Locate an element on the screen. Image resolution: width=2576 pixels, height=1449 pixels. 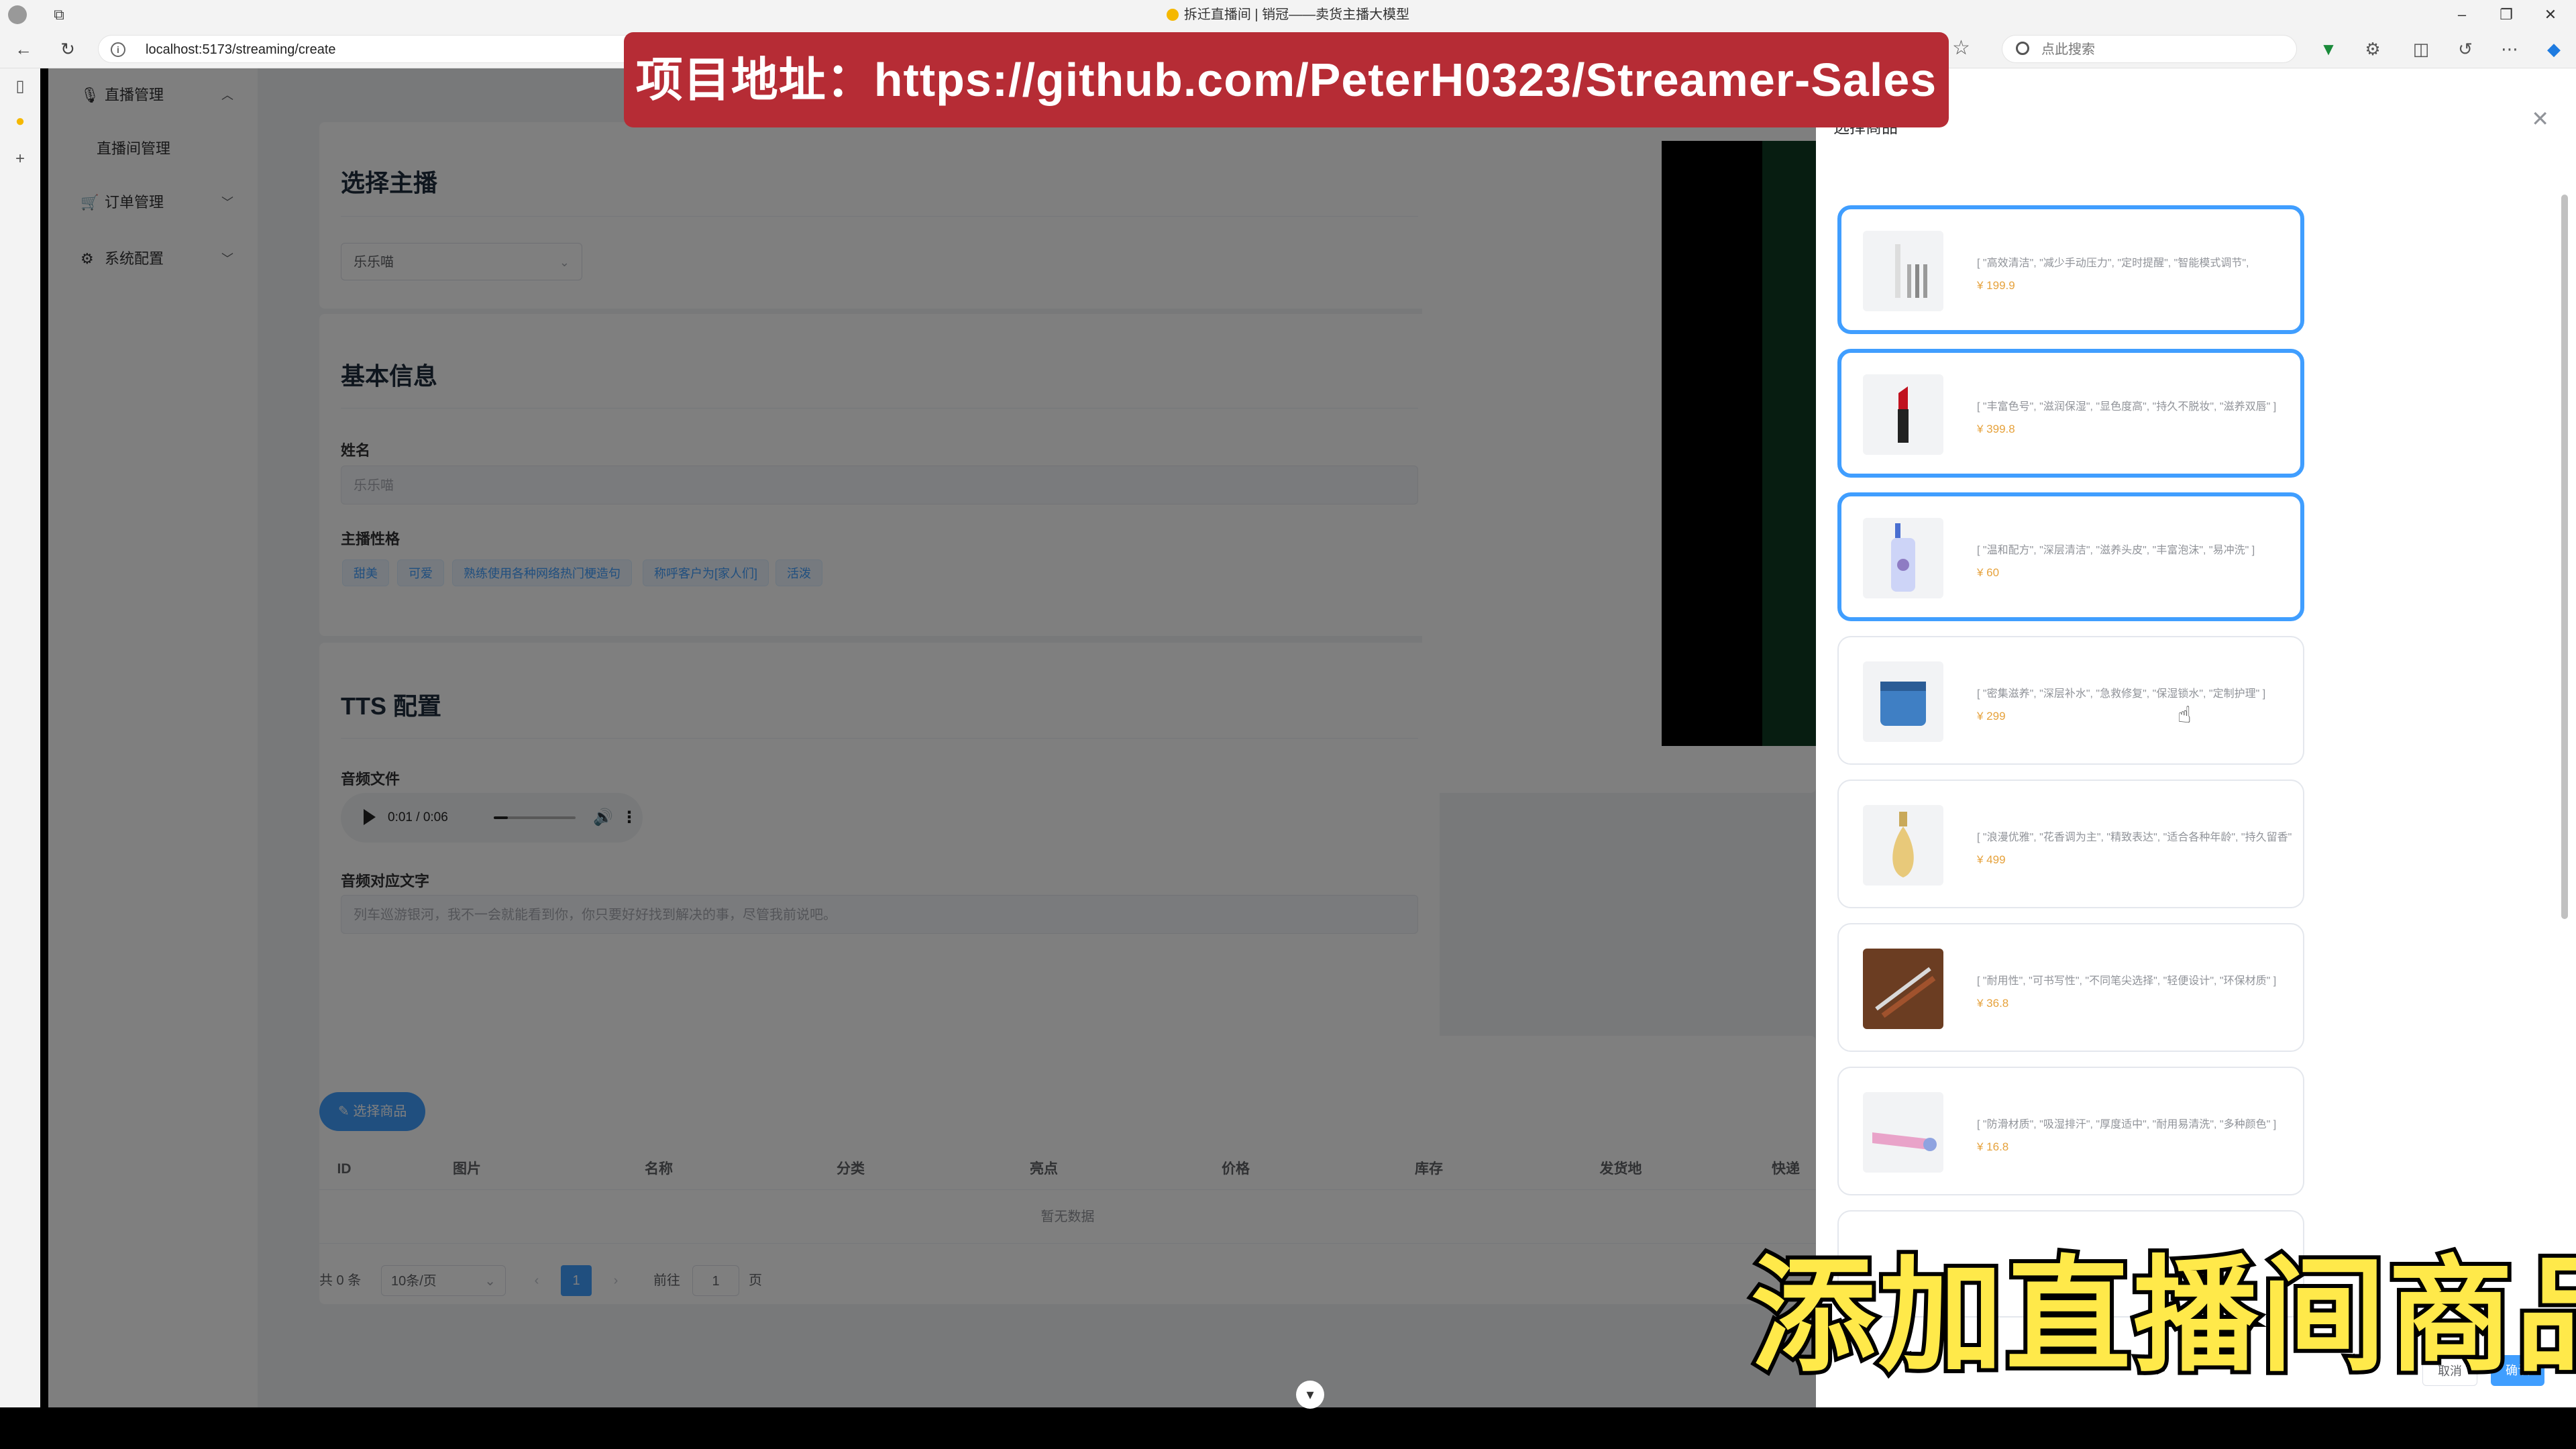
product-price: ¥ 299 is located at coordinates (1991, 716).